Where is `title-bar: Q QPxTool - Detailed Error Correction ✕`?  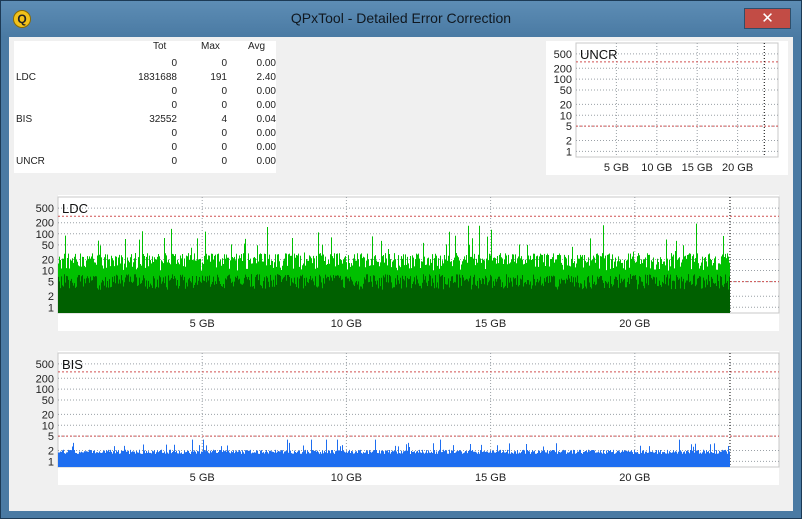
title-bar: Q QPxTool - Detailed Error Correction ✕ is located at coordinates (401, 19).